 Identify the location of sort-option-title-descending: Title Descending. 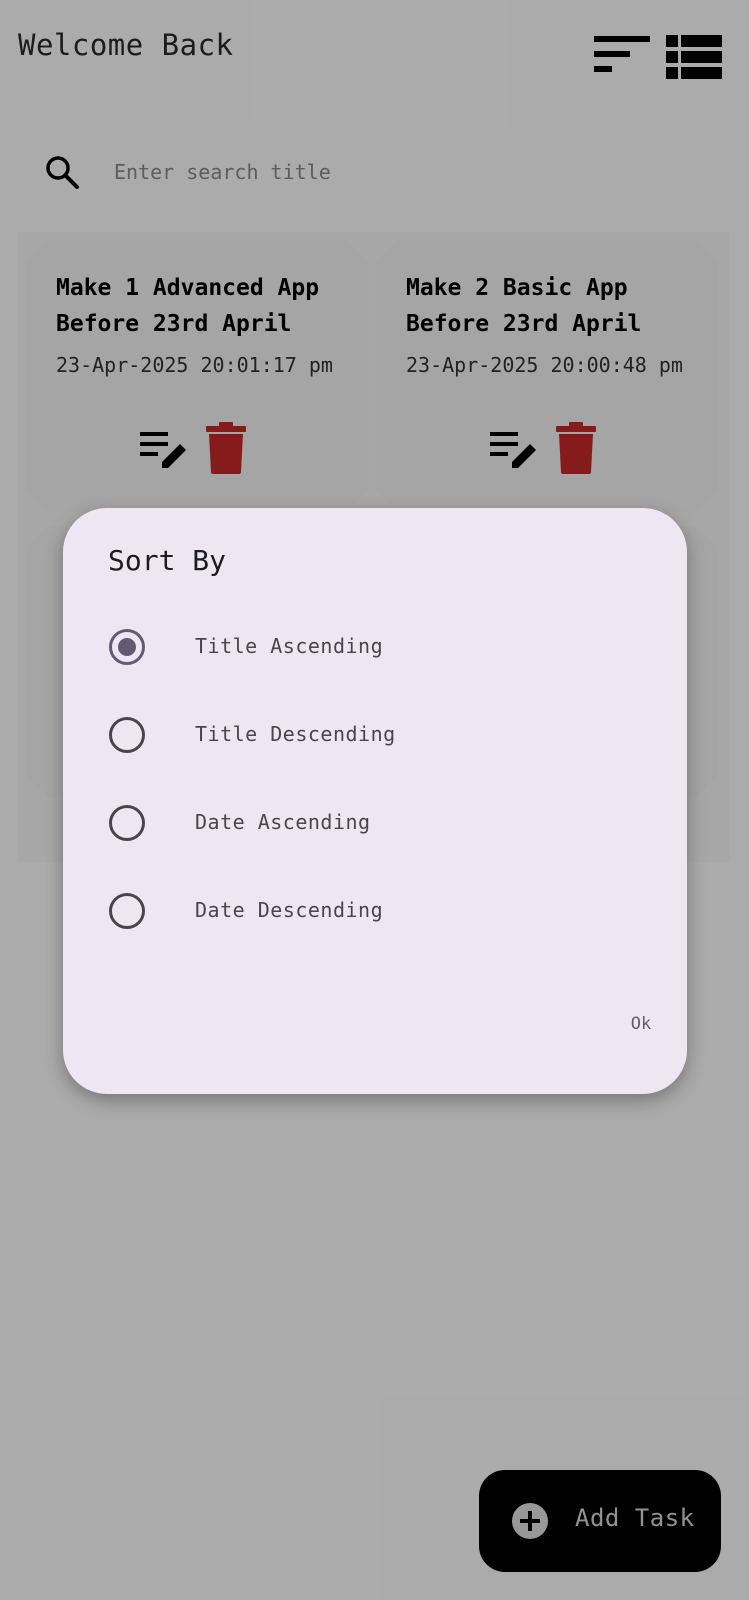
(375, 736).